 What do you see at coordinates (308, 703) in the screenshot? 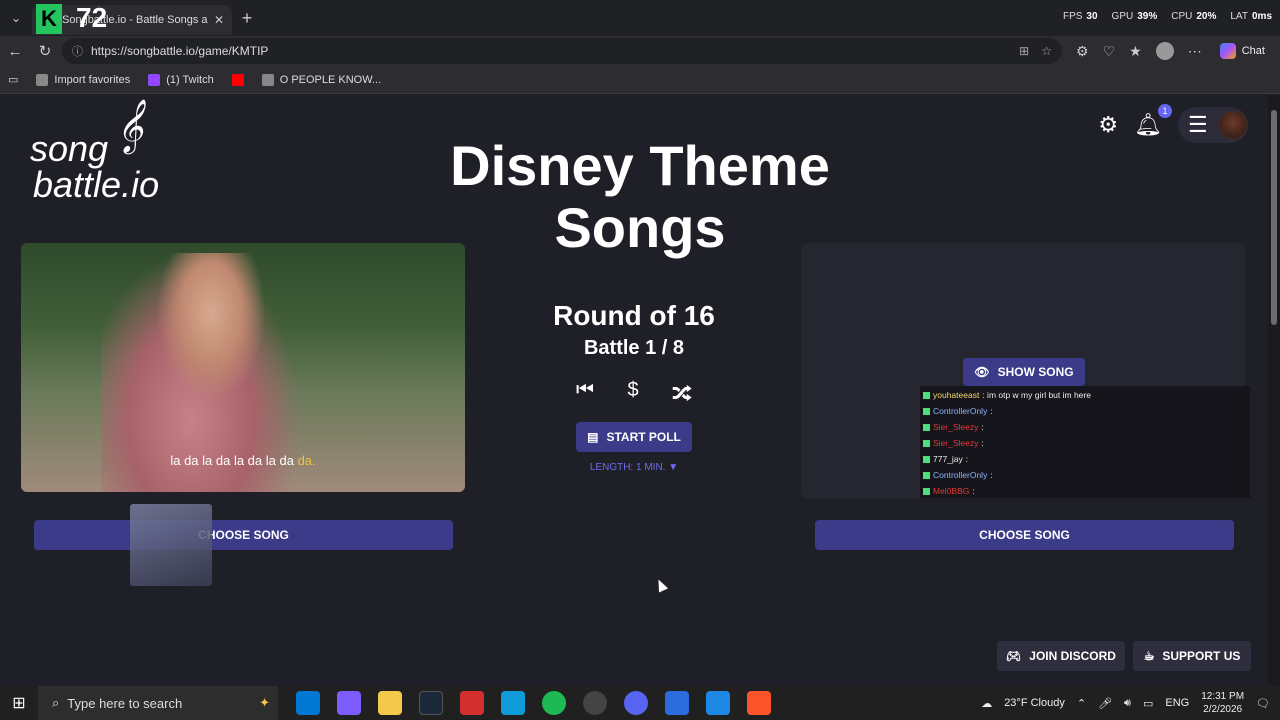
I see `store-icon` at bounding box center [308, 703].